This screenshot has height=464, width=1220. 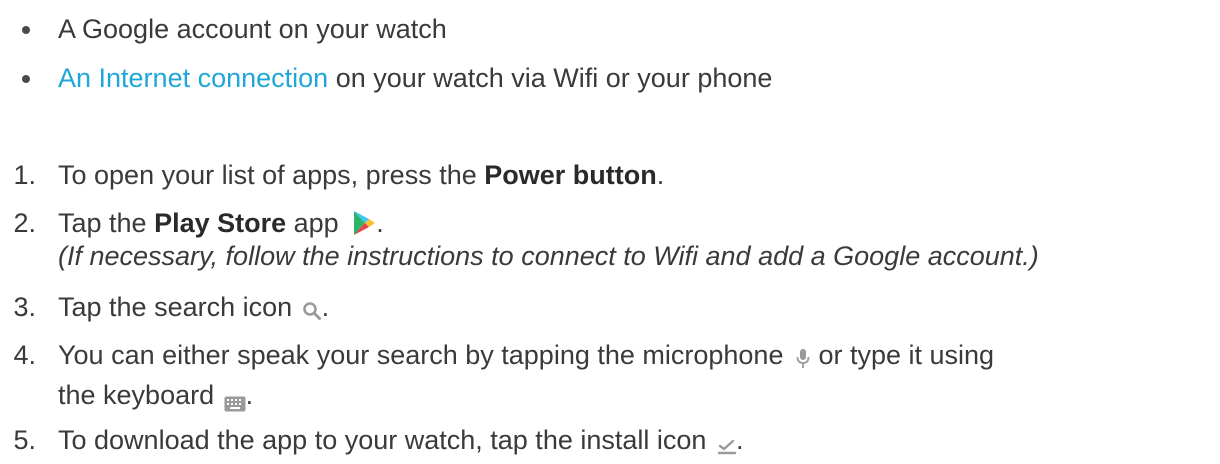 What do you see at coordinates (193, 78) in the screenshot?
I see `internet-connection-link: An Internet connection` at bounding box center [193, 78].